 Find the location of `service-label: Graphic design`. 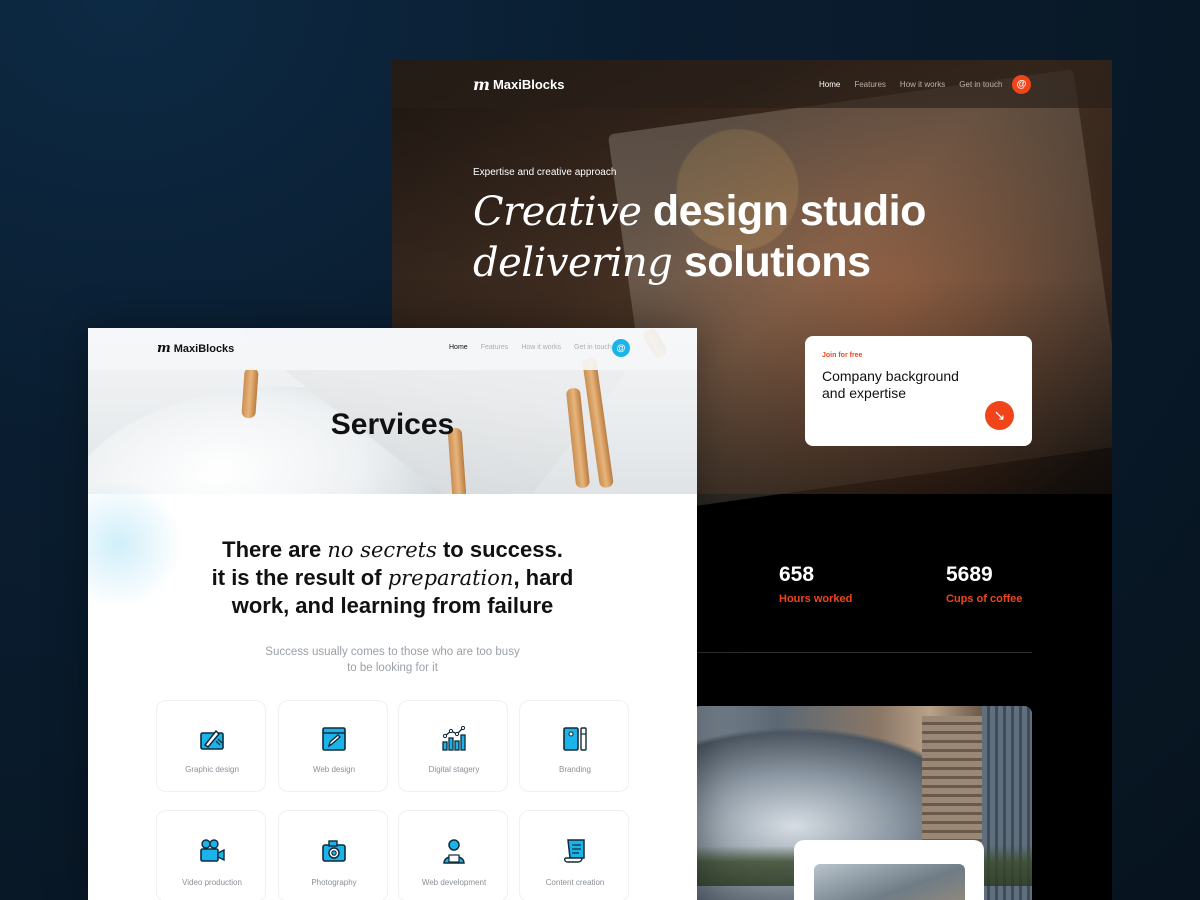

service-label: Graphic design is located at coordinates (212, 769).